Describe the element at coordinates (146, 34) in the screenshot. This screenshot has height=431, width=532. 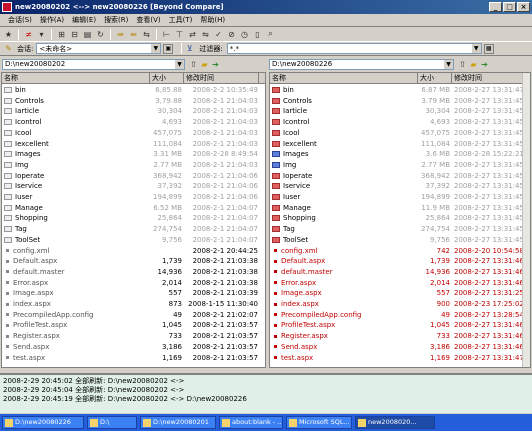
I see `move-icon: ⇆` at that location.